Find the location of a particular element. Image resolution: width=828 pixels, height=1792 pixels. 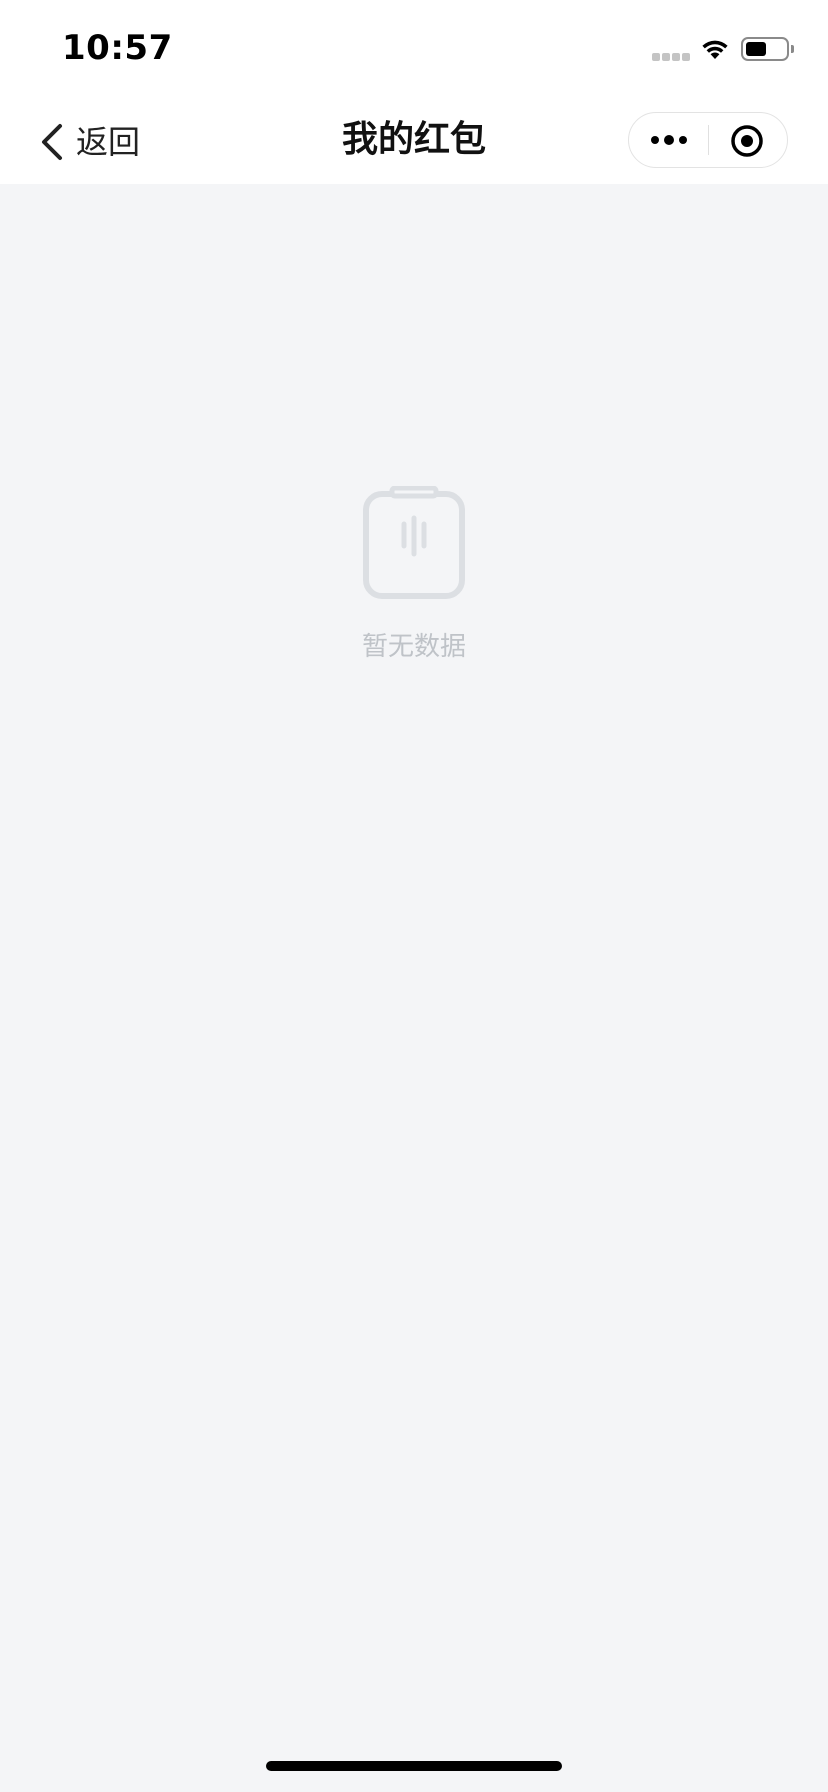

mini-program-capsule is located at coordinates (708, 140).